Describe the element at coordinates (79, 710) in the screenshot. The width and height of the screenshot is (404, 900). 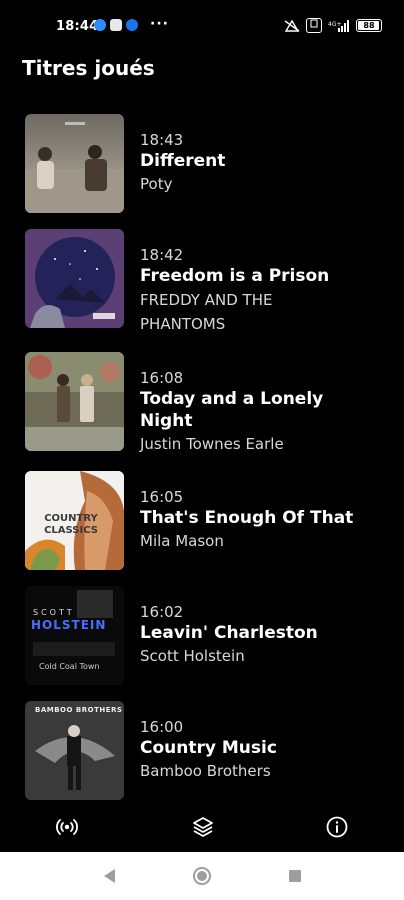
I see `cover-text: BAMBOO BROTHERS` at that location.